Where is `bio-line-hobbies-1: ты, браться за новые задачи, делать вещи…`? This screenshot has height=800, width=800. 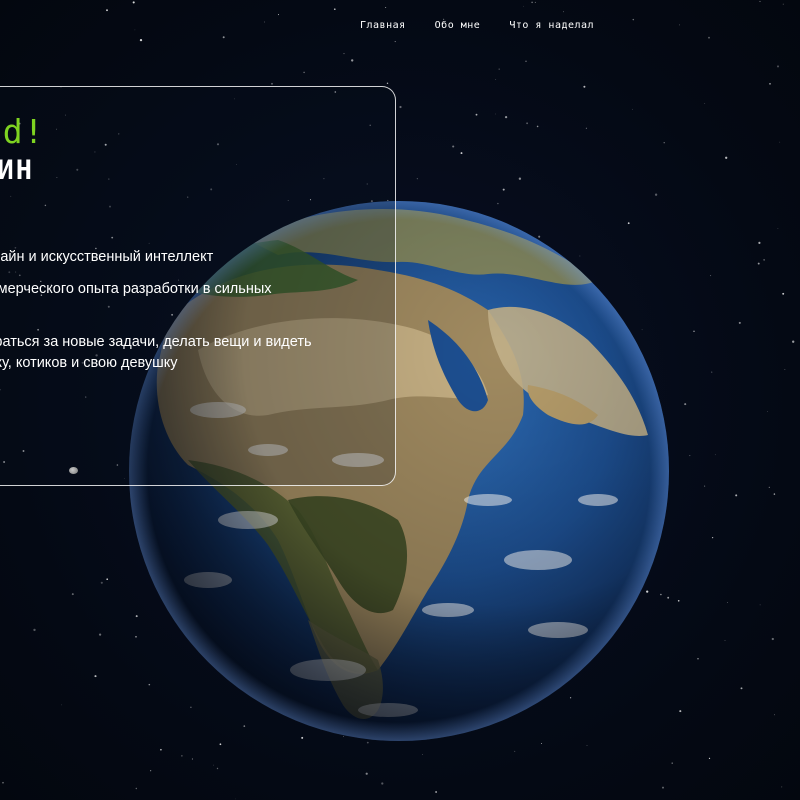 bio-line-hobbies-1: ты, браться за новые задачи, делать вещи… is located at coordinates (156, 342).